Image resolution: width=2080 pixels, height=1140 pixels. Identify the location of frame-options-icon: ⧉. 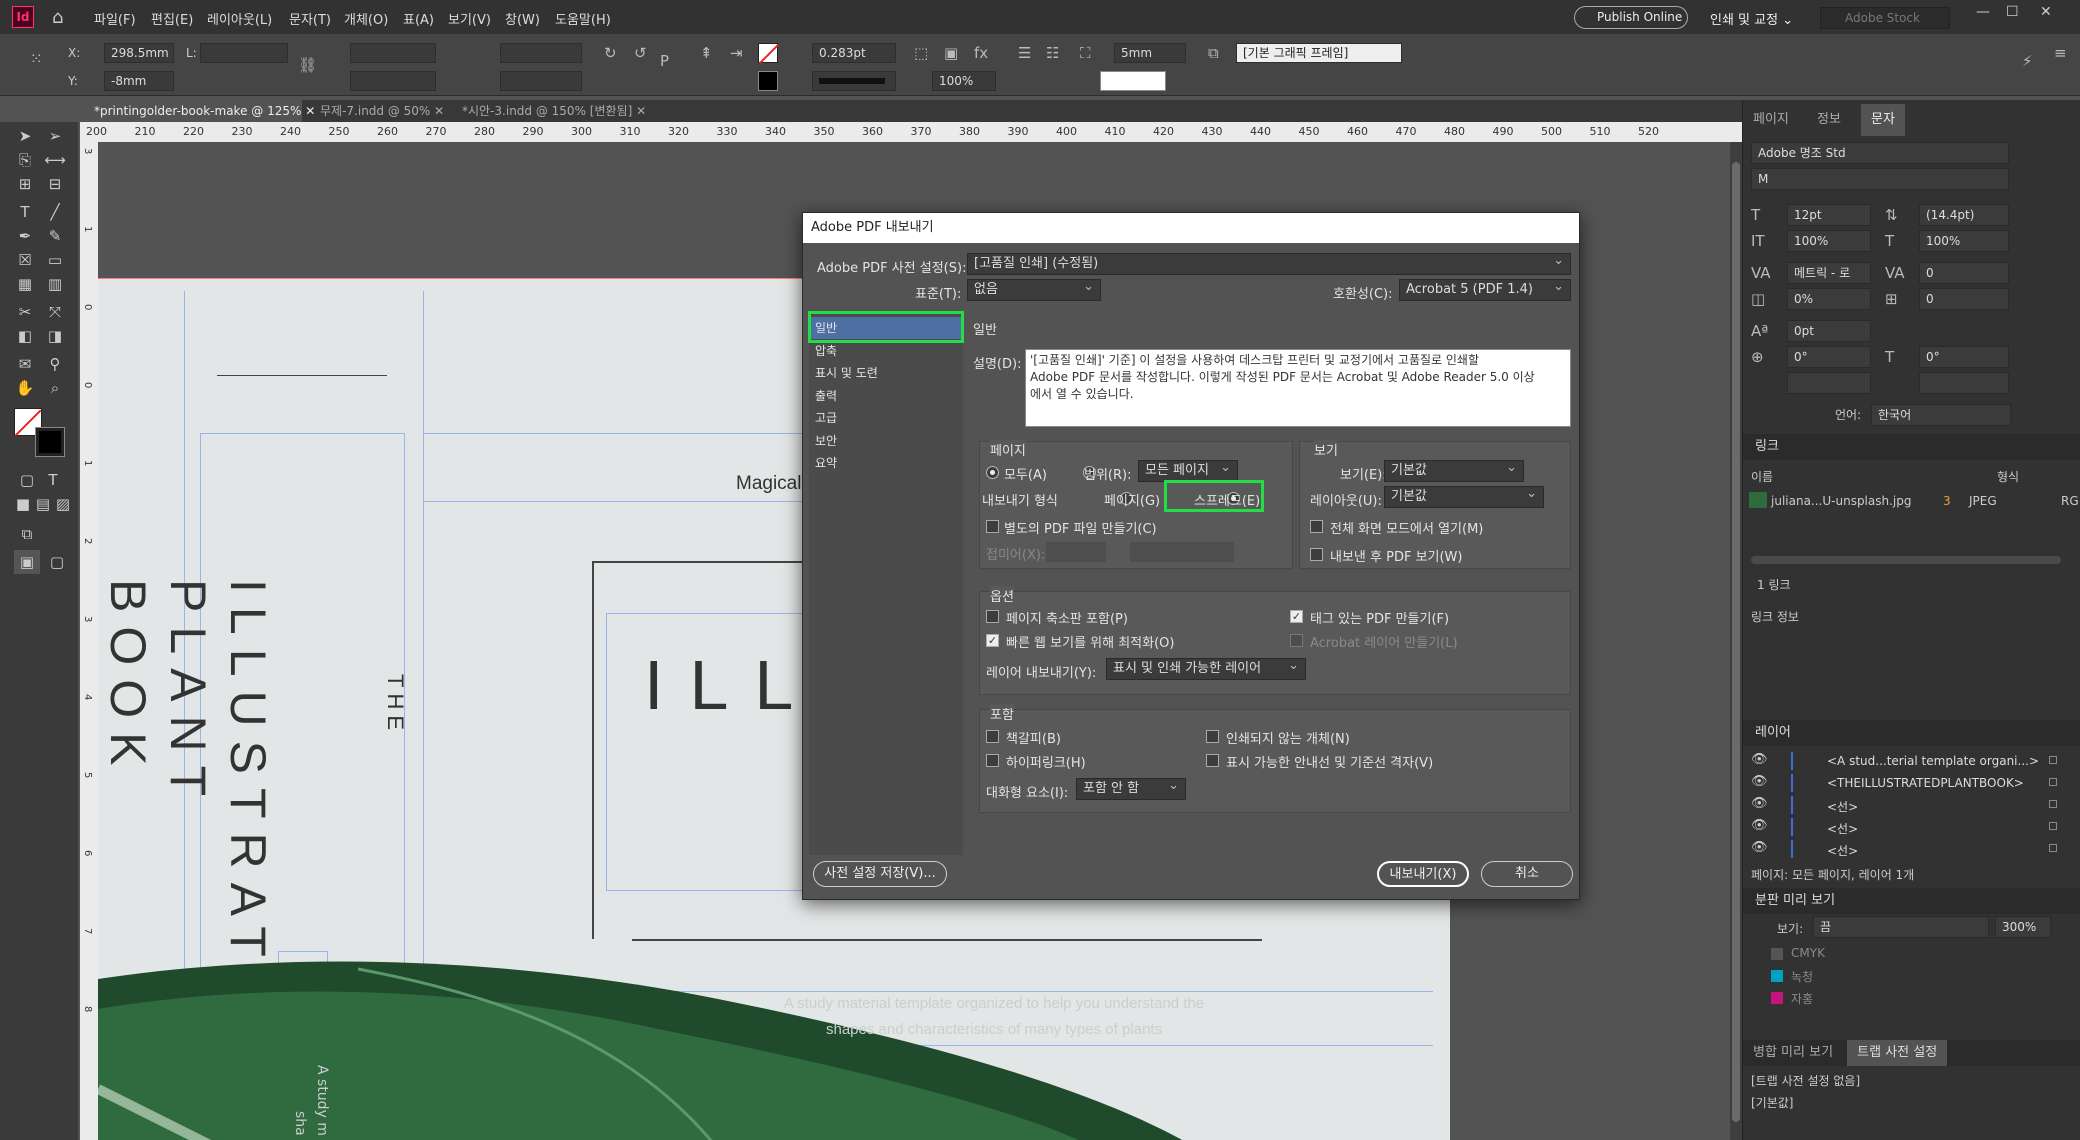
(1213, 53).